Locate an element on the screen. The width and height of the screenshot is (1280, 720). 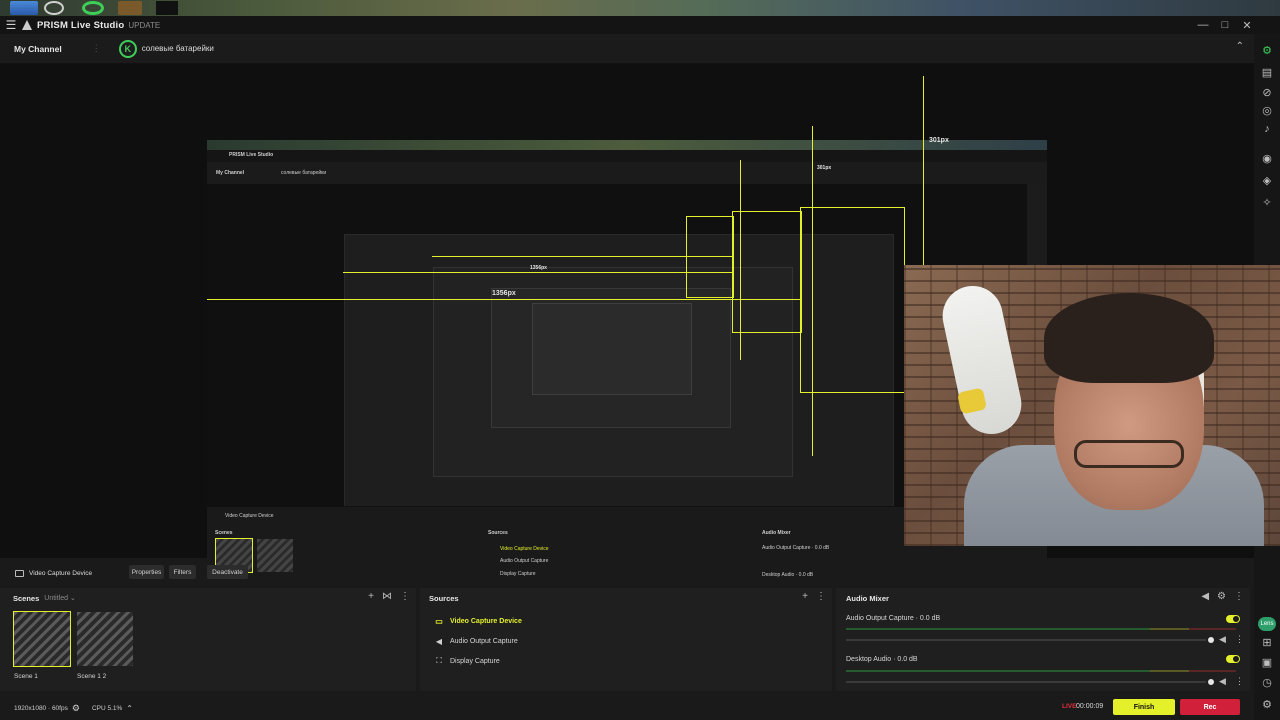
add-source-icon: + is located at coordinates (805, 596).